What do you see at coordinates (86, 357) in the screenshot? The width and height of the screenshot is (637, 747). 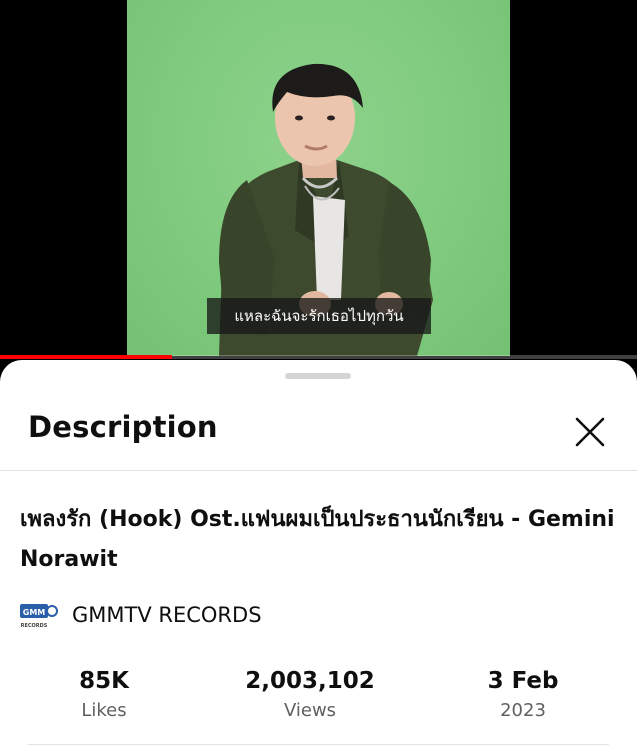 I see `video-progress-fill` at bounding box center [86, 357].